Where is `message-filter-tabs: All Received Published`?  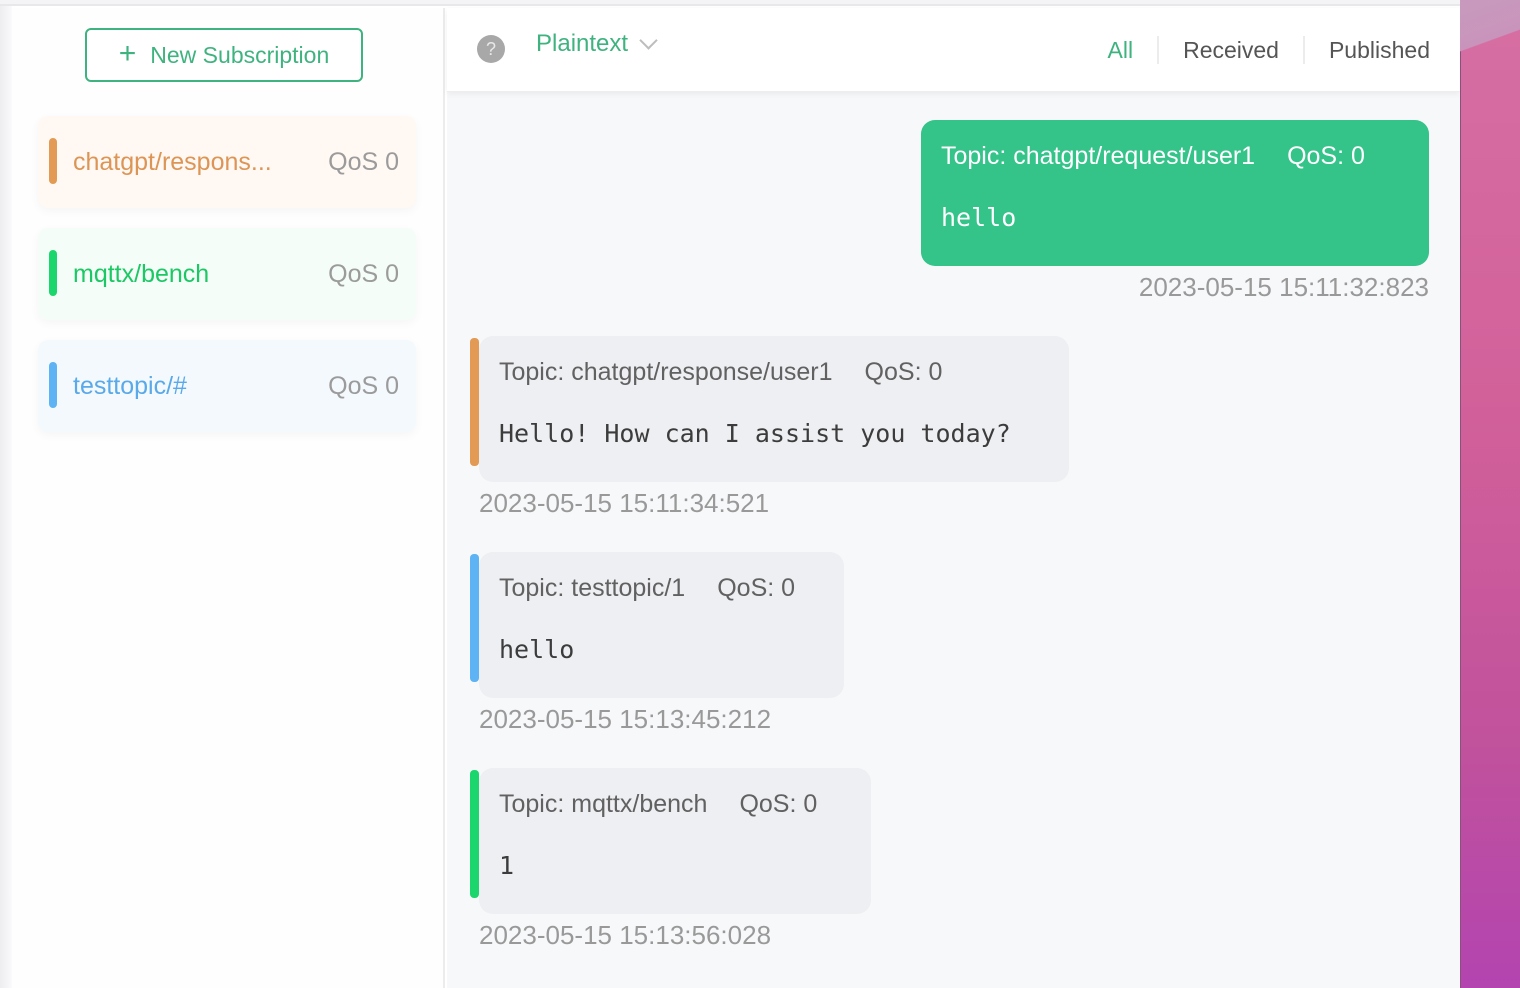 message-filter-tabs: All Received Published is located at coordinates (1257, 50).